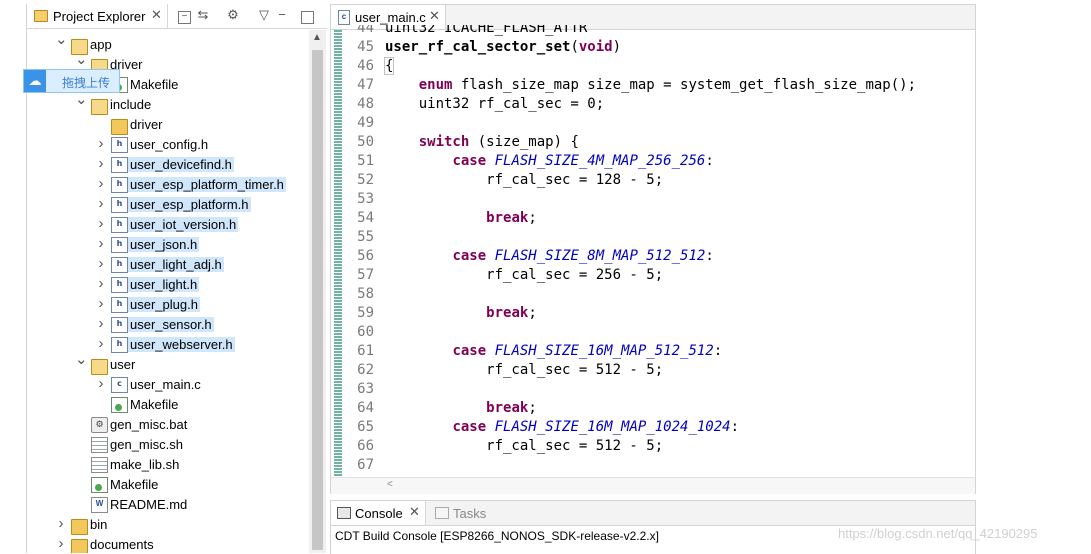 Image resolution: width=1091 pixels, height=554 pixels. What do you see at coordinates (168, 363) in the screenshot?
I see `tree-item: ⌄ user` at bounding box center [168, 363].